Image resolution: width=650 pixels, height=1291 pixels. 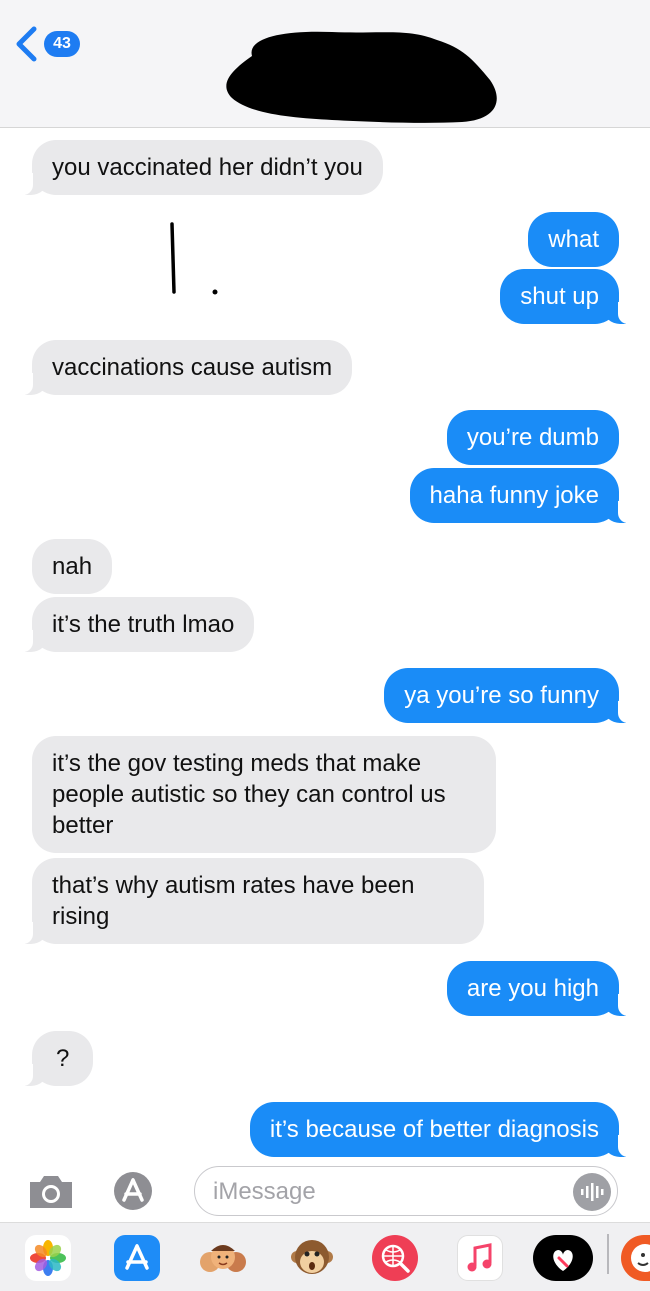 What do you see at coordinates (202, 167) in the screenshot?
I see `message-bubble-incoming: you vaccinated her didn’t you` at bounding box center [202, 167].